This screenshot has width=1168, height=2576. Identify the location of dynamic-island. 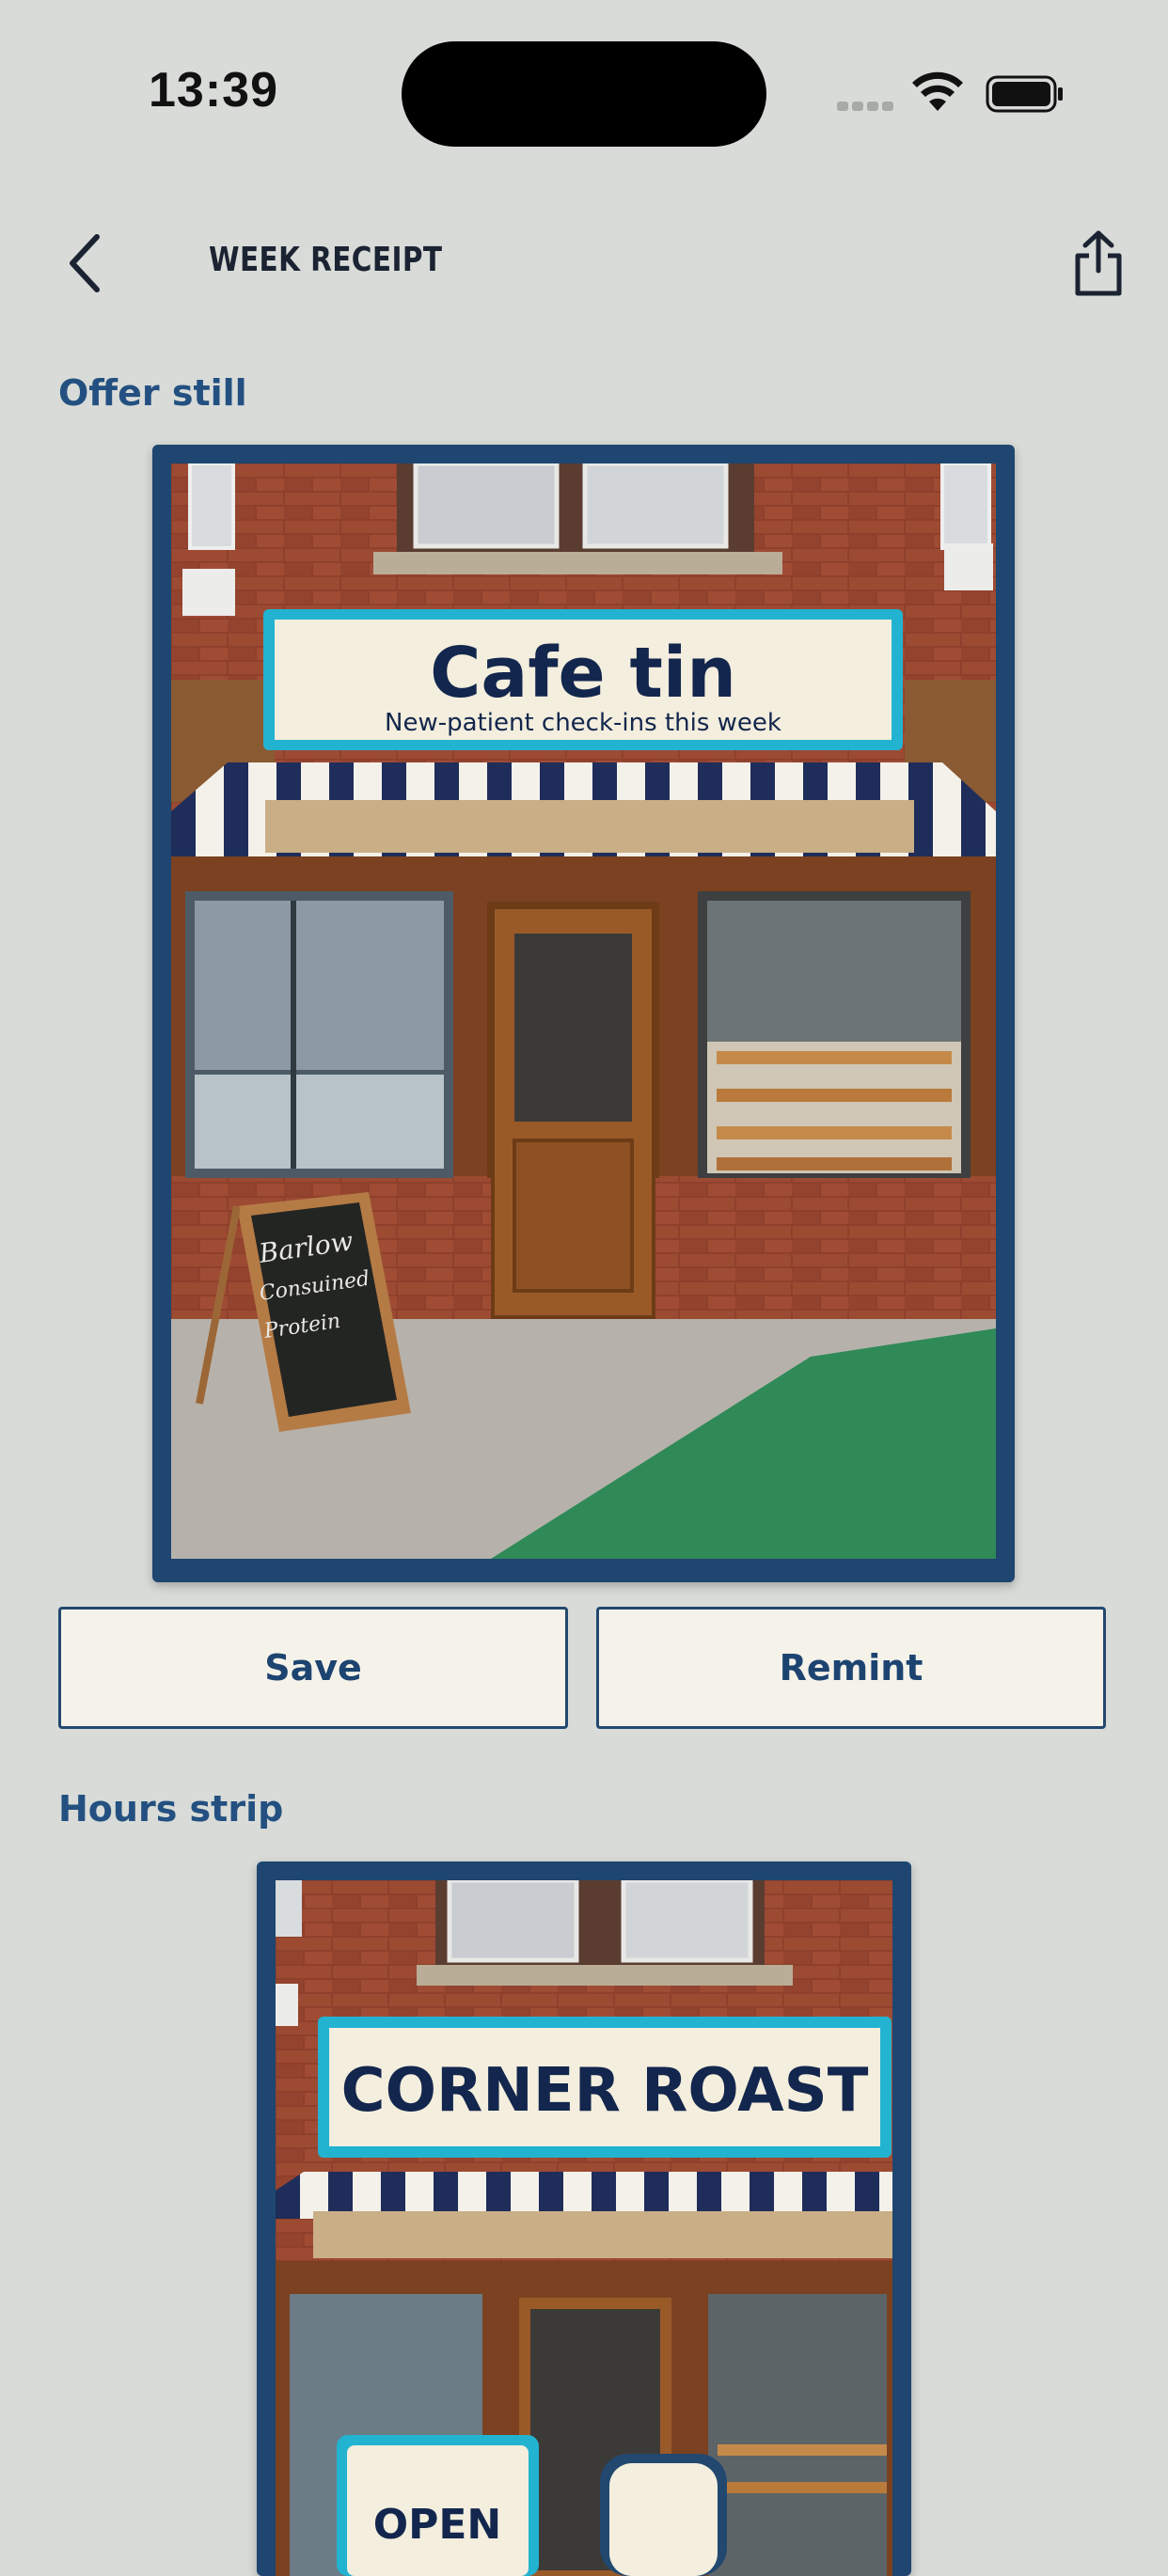
(584, 94).